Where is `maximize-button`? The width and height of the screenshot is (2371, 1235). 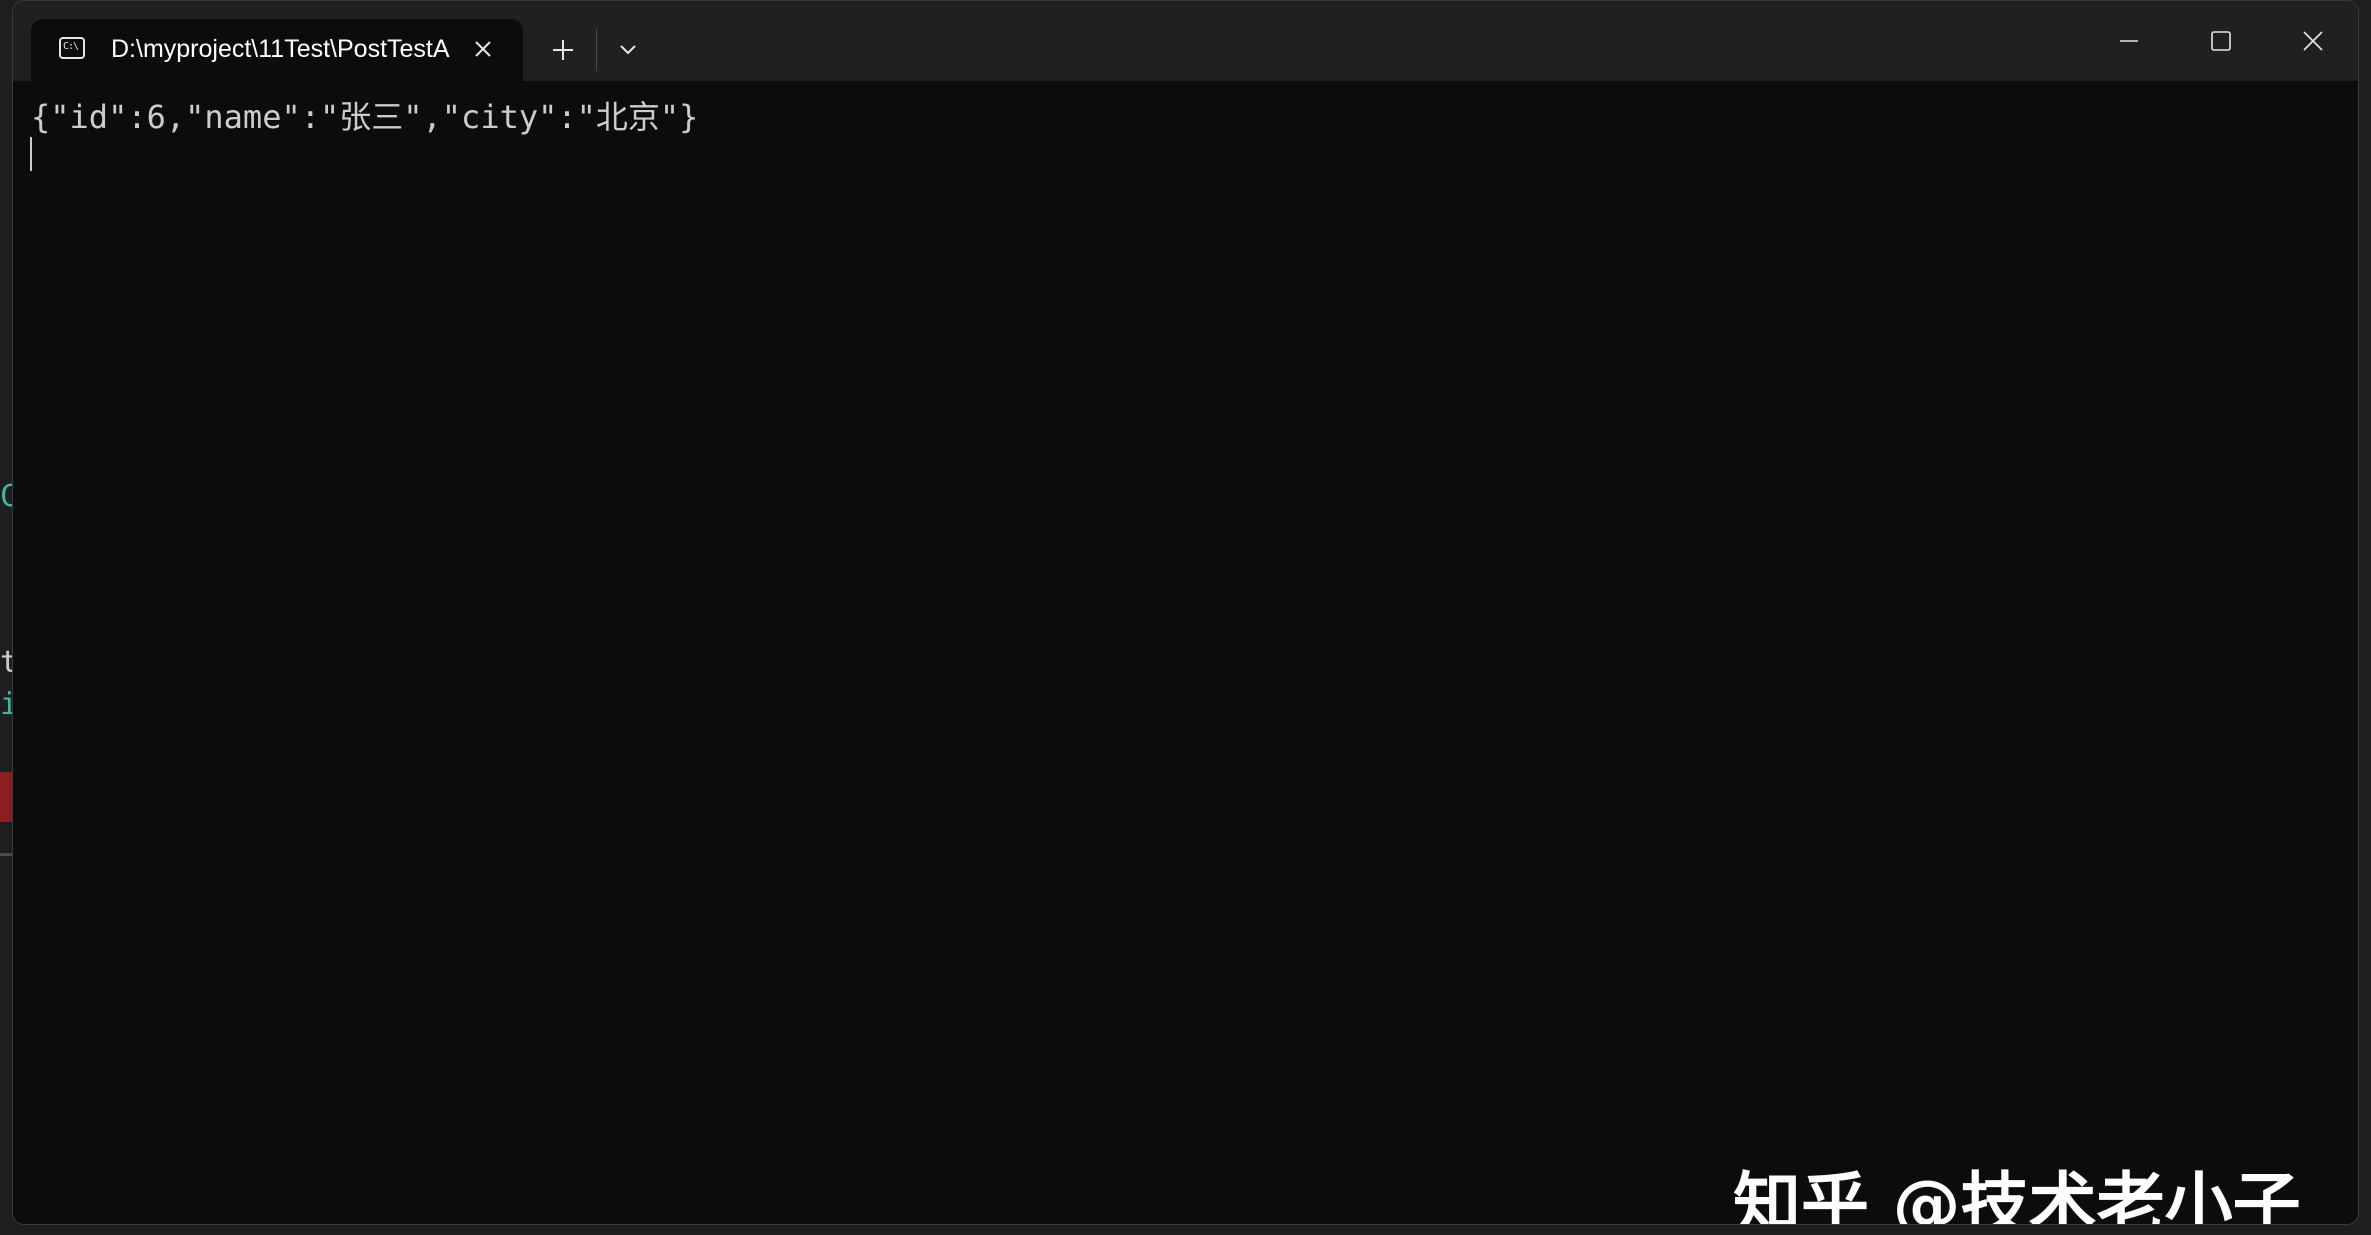
maximize-button is located at coordinates (2221, 41).